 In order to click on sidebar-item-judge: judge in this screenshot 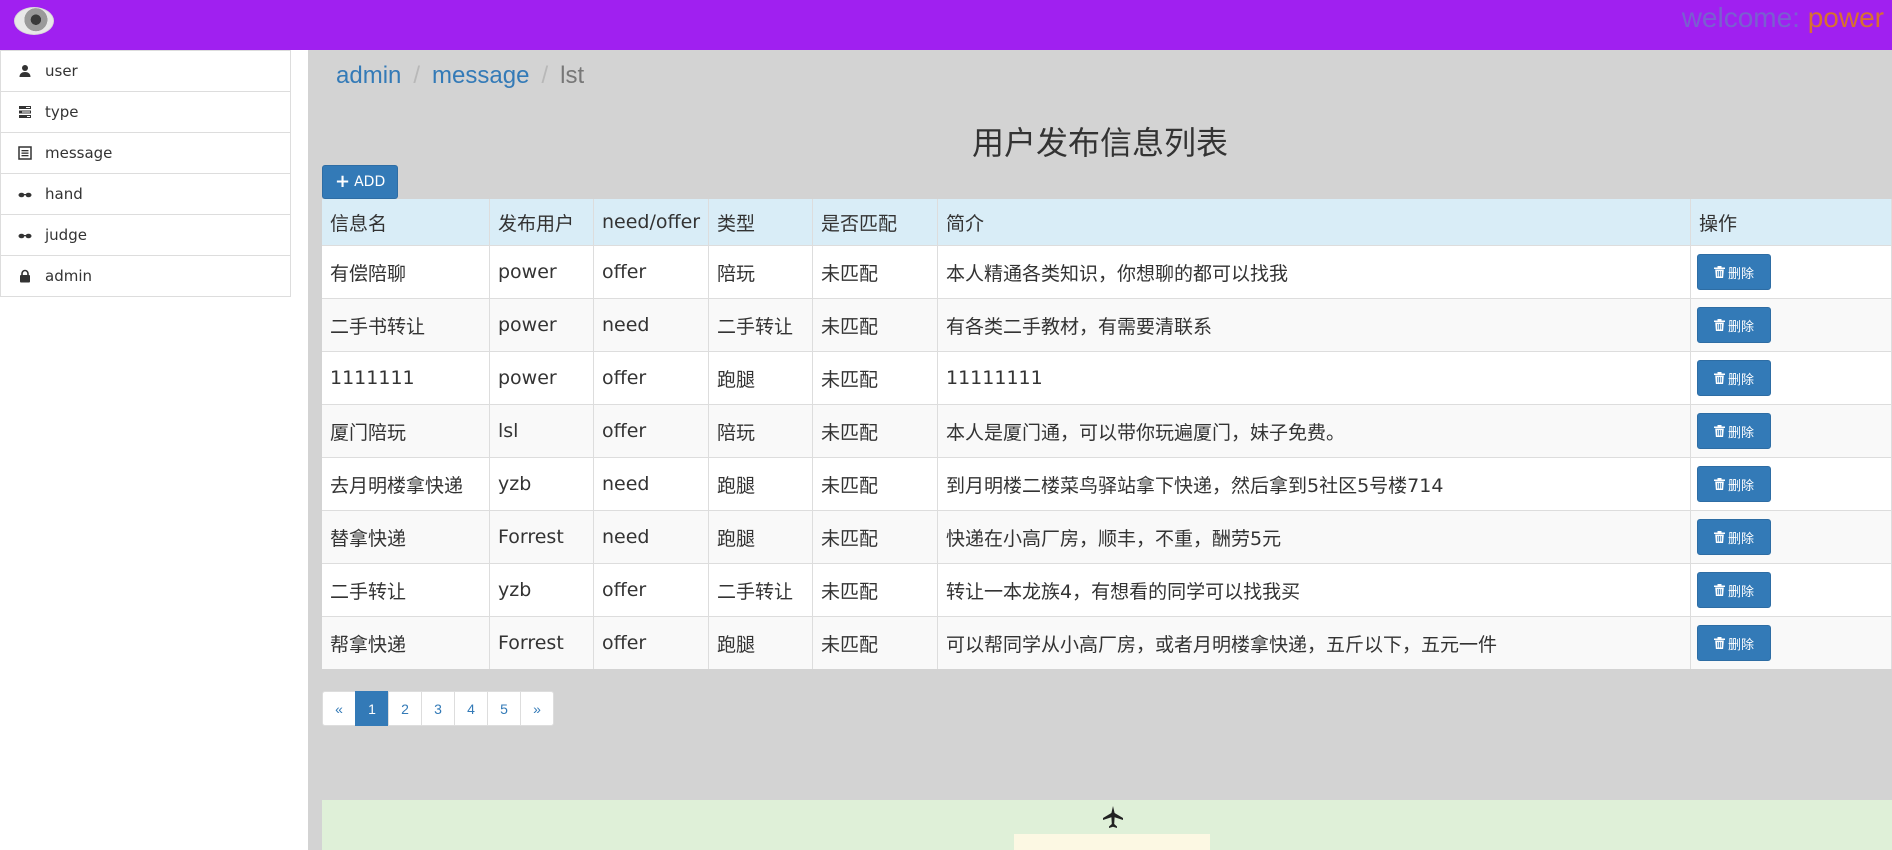, I will do `click(145, 235)`.